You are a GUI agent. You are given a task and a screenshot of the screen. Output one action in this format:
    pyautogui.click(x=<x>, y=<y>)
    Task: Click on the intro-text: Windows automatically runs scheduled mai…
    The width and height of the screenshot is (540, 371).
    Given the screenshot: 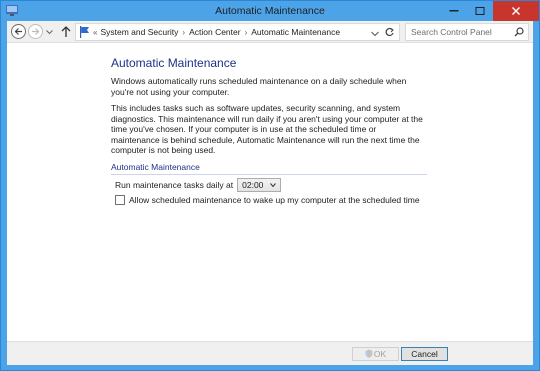 What is the action you would take?
    pyautogui.click(x=259, y=86)
    